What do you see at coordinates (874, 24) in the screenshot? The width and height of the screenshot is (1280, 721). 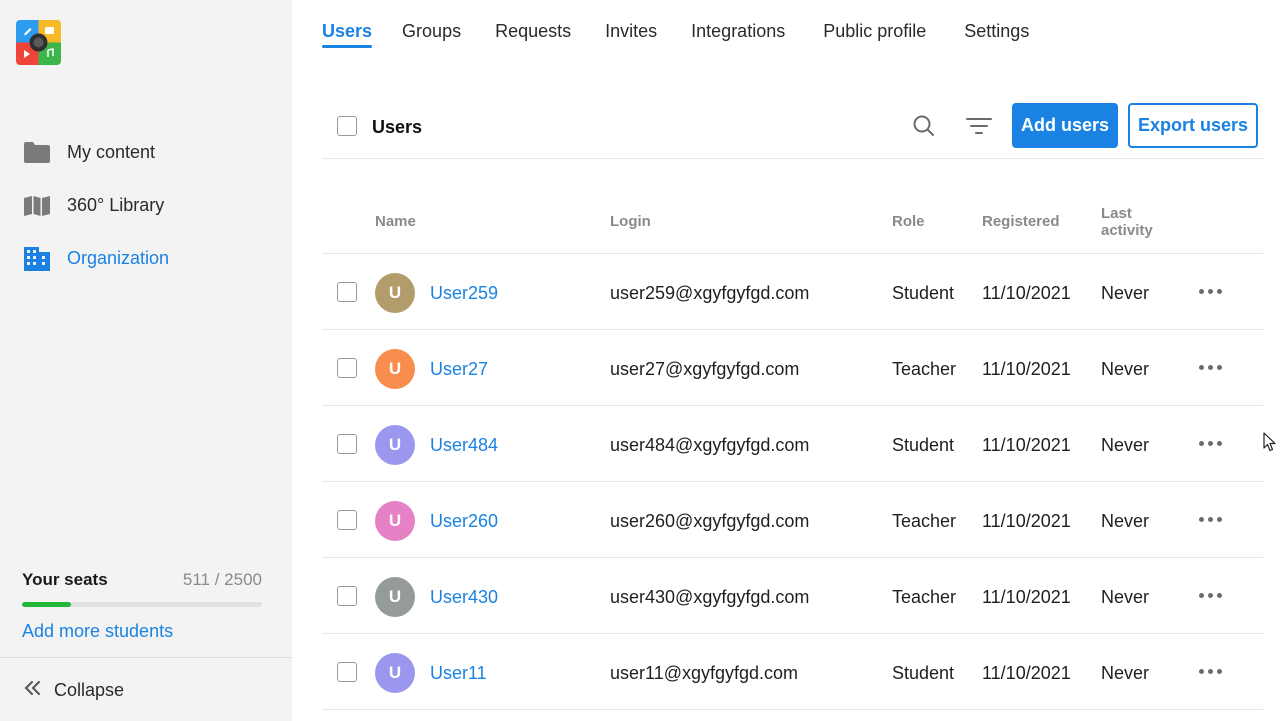 I see `tab-public-profile: Public profile` at bounding box center [874, 24].